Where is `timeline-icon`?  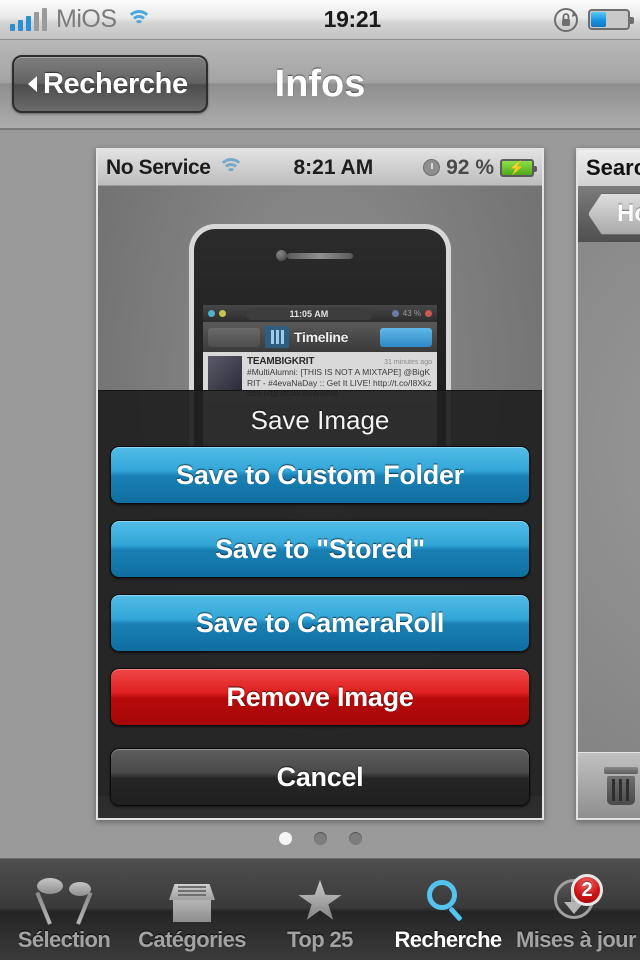
timeline-icon is located at coordinates (277, 337).